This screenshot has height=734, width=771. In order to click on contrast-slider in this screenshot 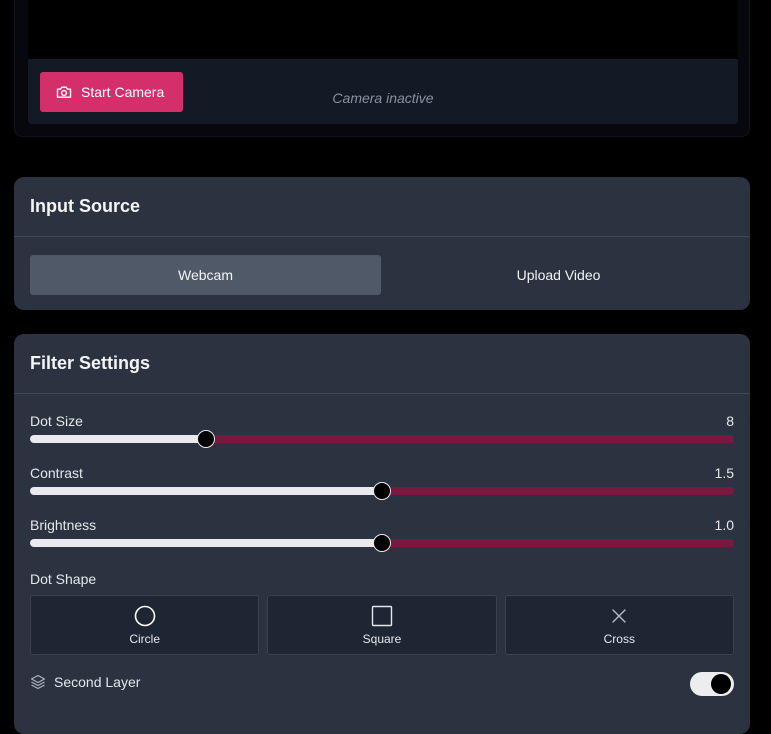, I will do `click(382, 491)`.